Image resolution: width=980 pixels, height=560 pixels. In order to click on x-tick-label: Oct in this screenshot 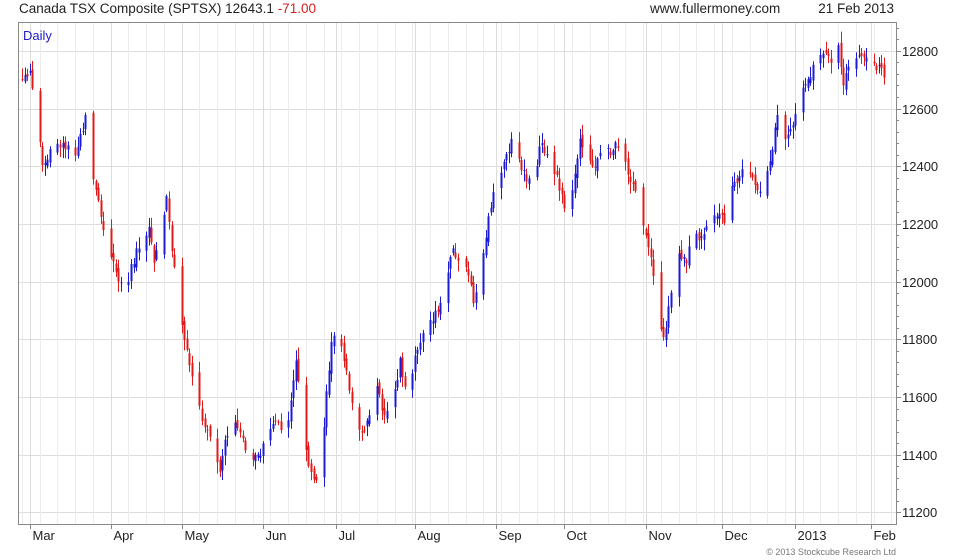, I will do `click(577, 535)`.